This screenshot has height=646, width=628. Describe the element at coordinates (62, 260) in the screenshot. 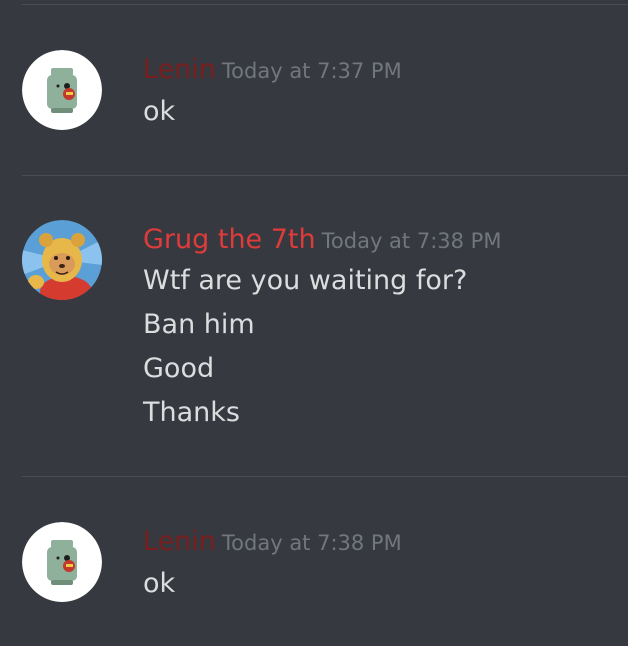

I see `cartoon-bear-avatar-icon` at that location.